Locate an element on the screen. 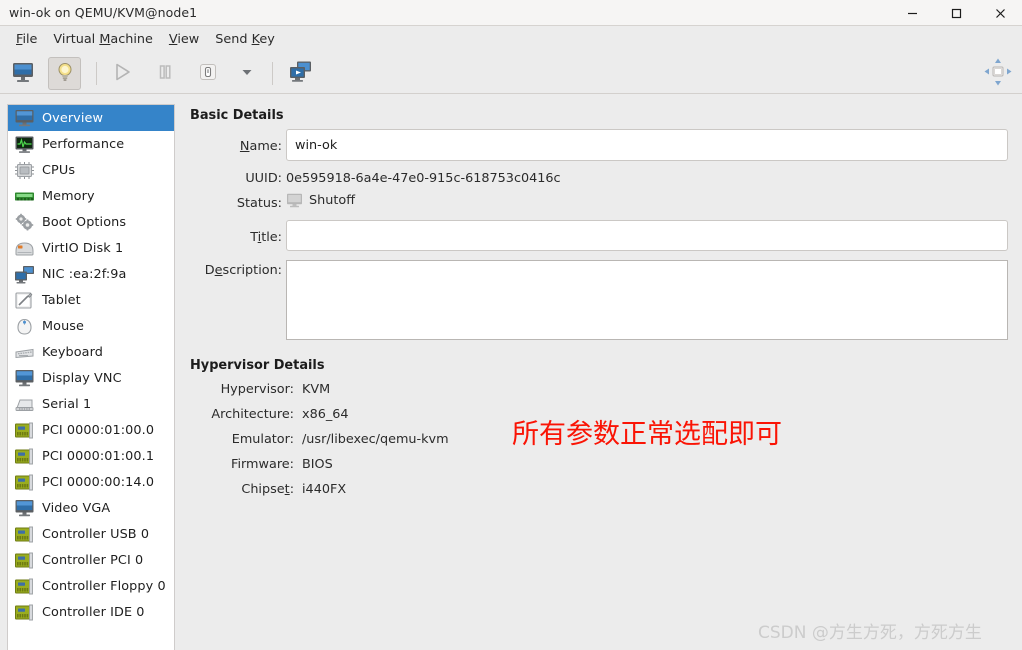 Image resolution: width=1022 pixels, height=650 pixels. sidebar-item-label: Controller USB 0 is located at coordinates (96, 534).